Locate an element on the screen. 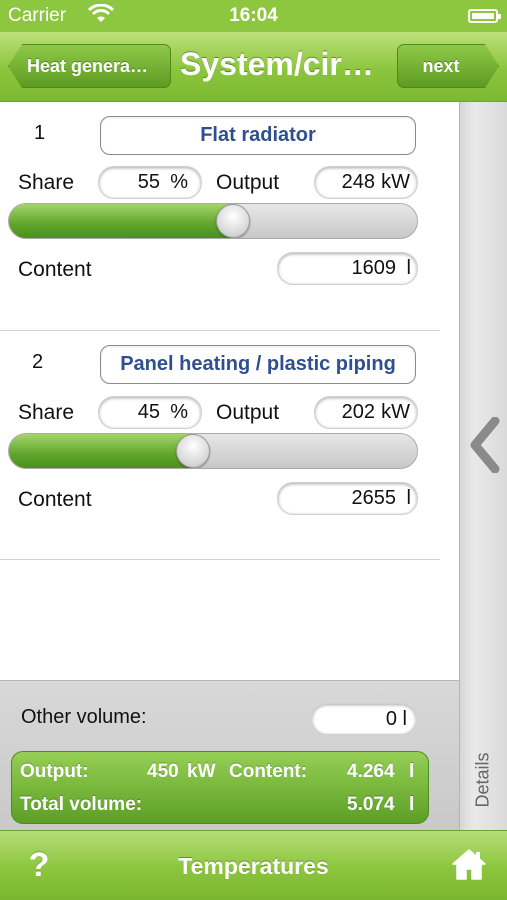 The image size is (507, 900). battery-icon is located at coordinates (484, 16).